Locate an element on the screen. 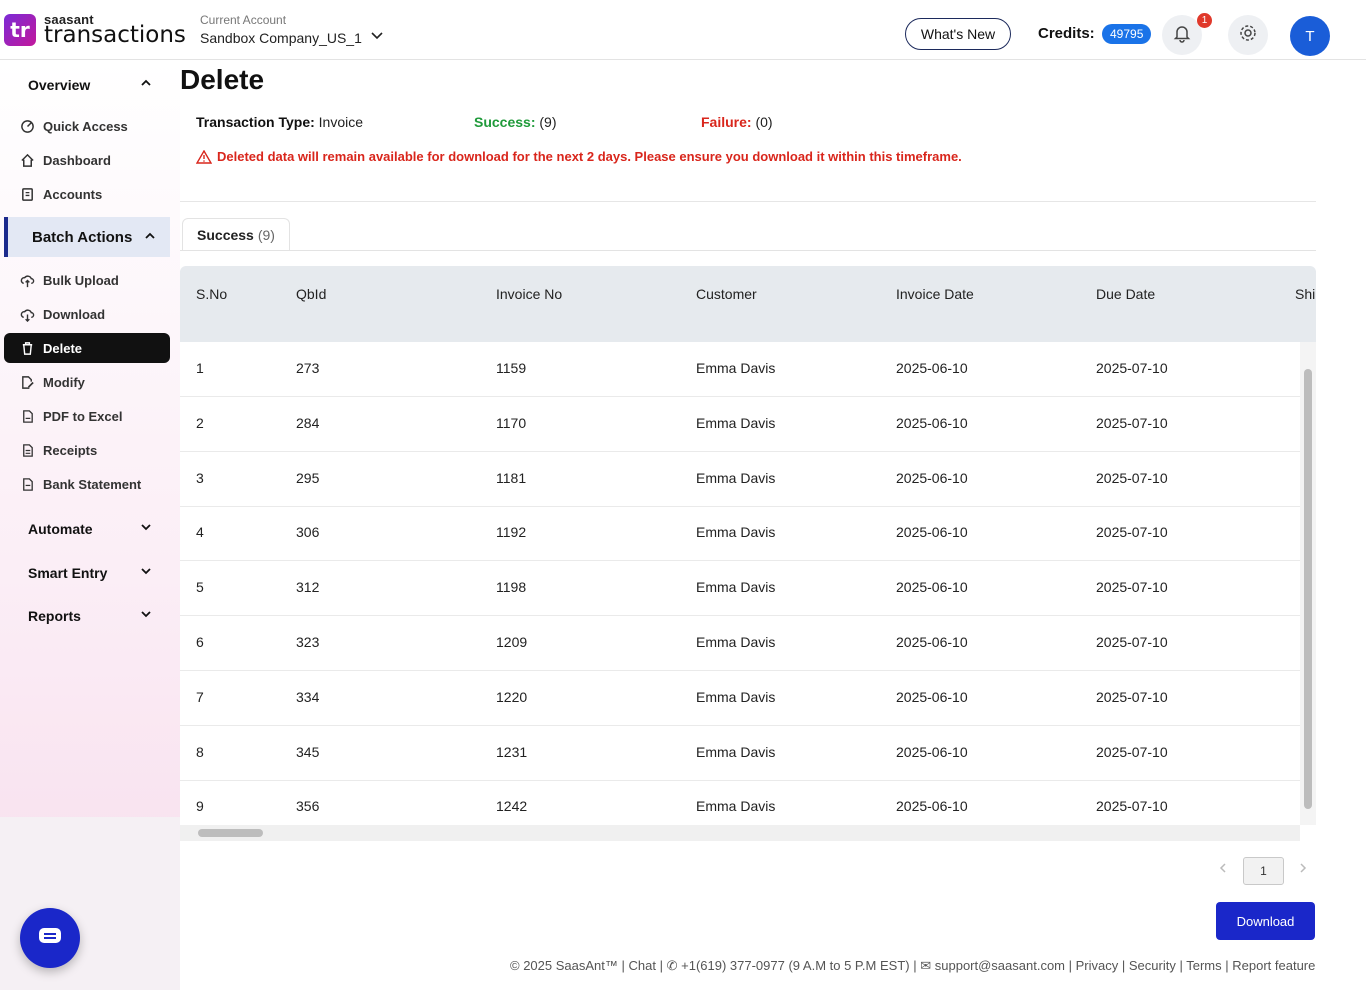  sidebar-item-label: Dashboard is located at coordinates (77, 160).